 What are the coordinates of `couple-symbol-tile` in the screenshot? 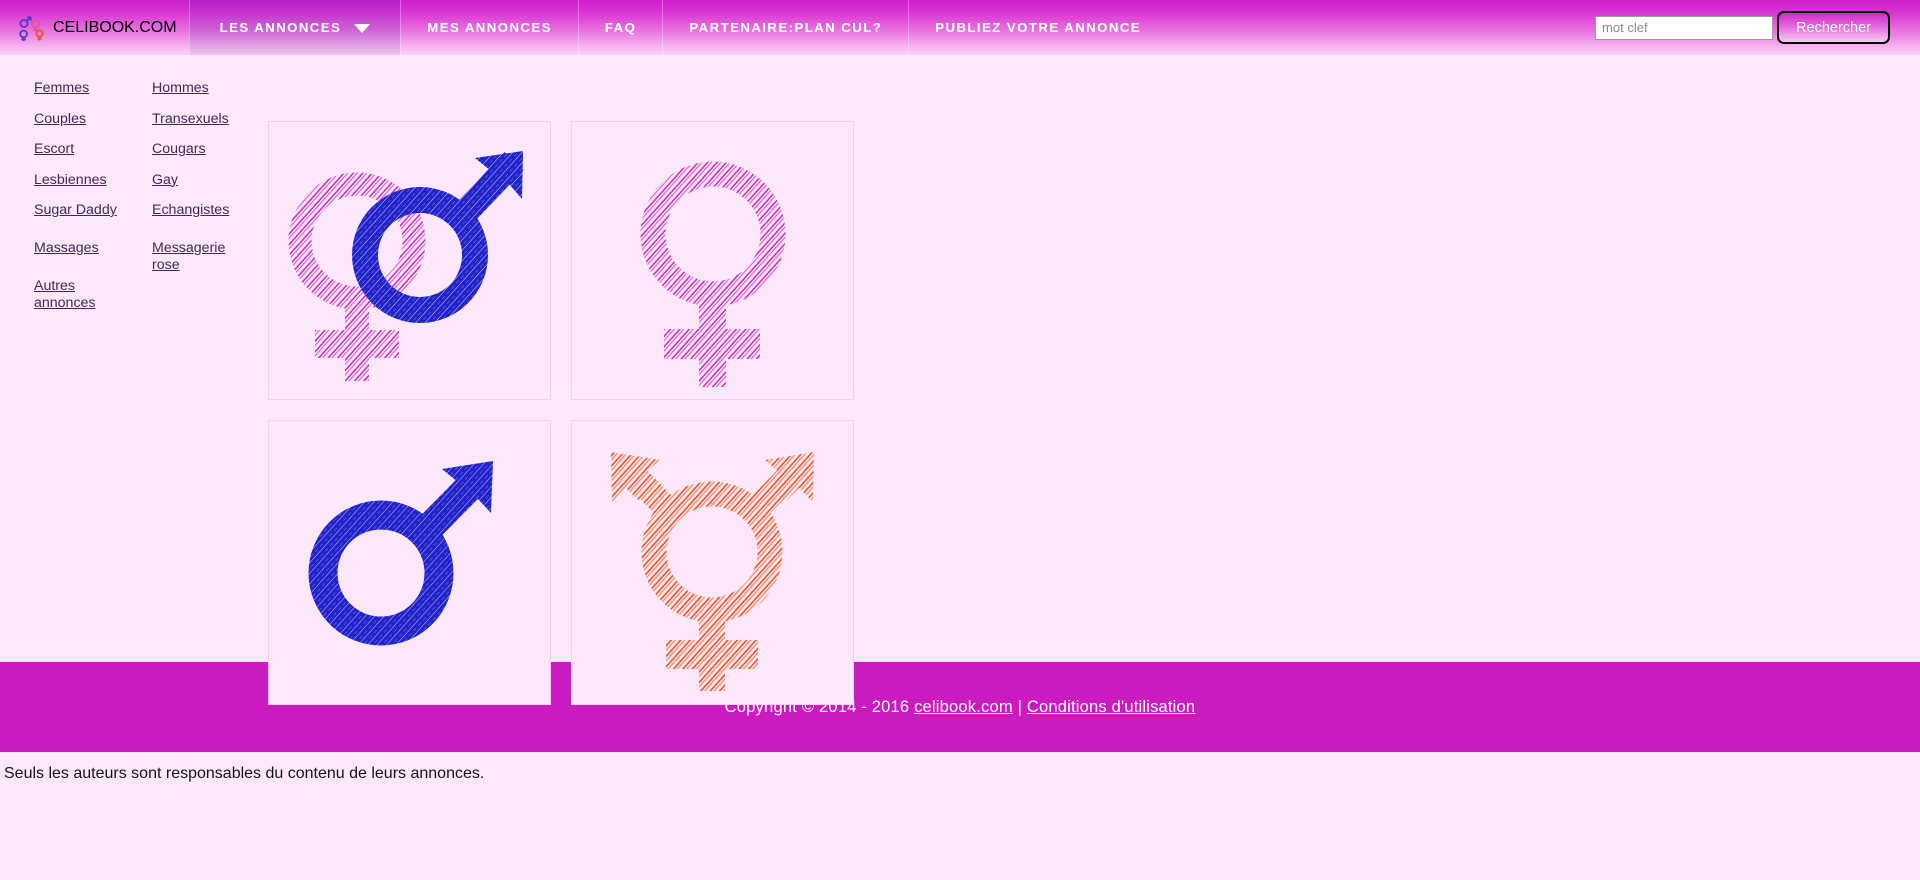 It's located at (409, 260).